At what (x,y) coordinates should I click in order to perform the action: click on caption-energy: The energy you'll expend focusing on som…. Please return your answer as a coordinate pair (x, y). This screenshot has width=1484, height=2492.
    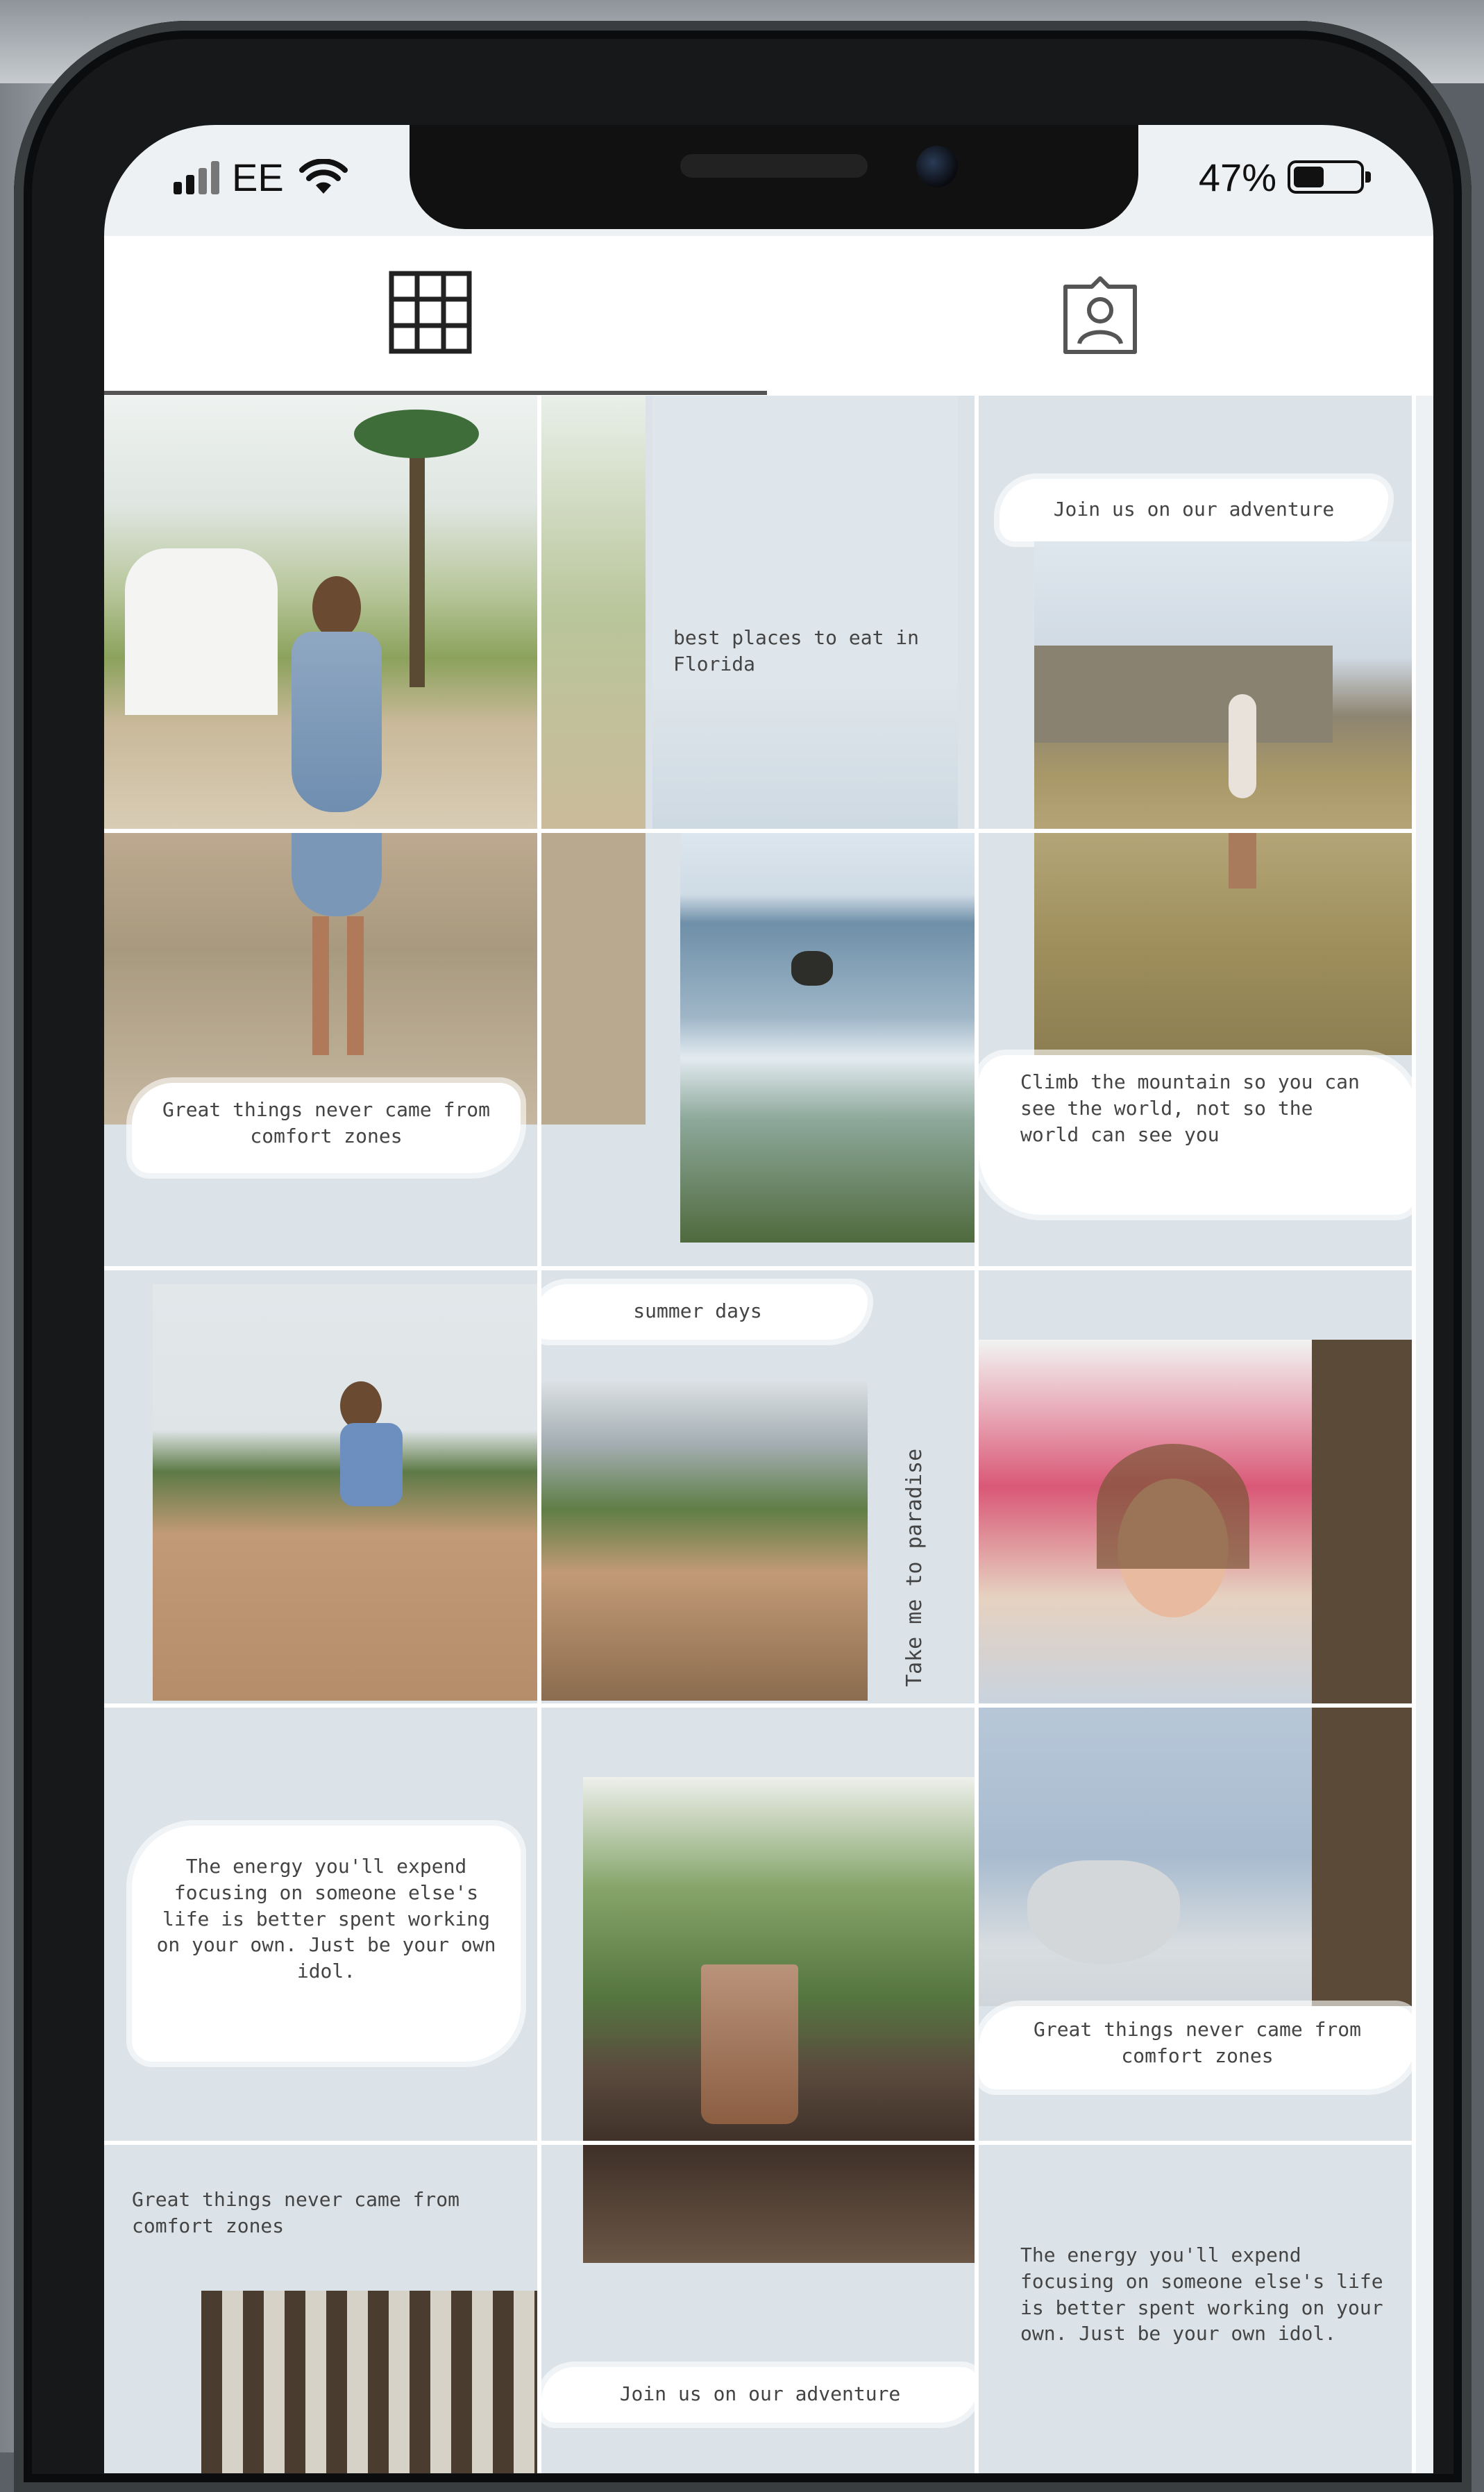
    Looking at the image, I should click on (326, 1919).